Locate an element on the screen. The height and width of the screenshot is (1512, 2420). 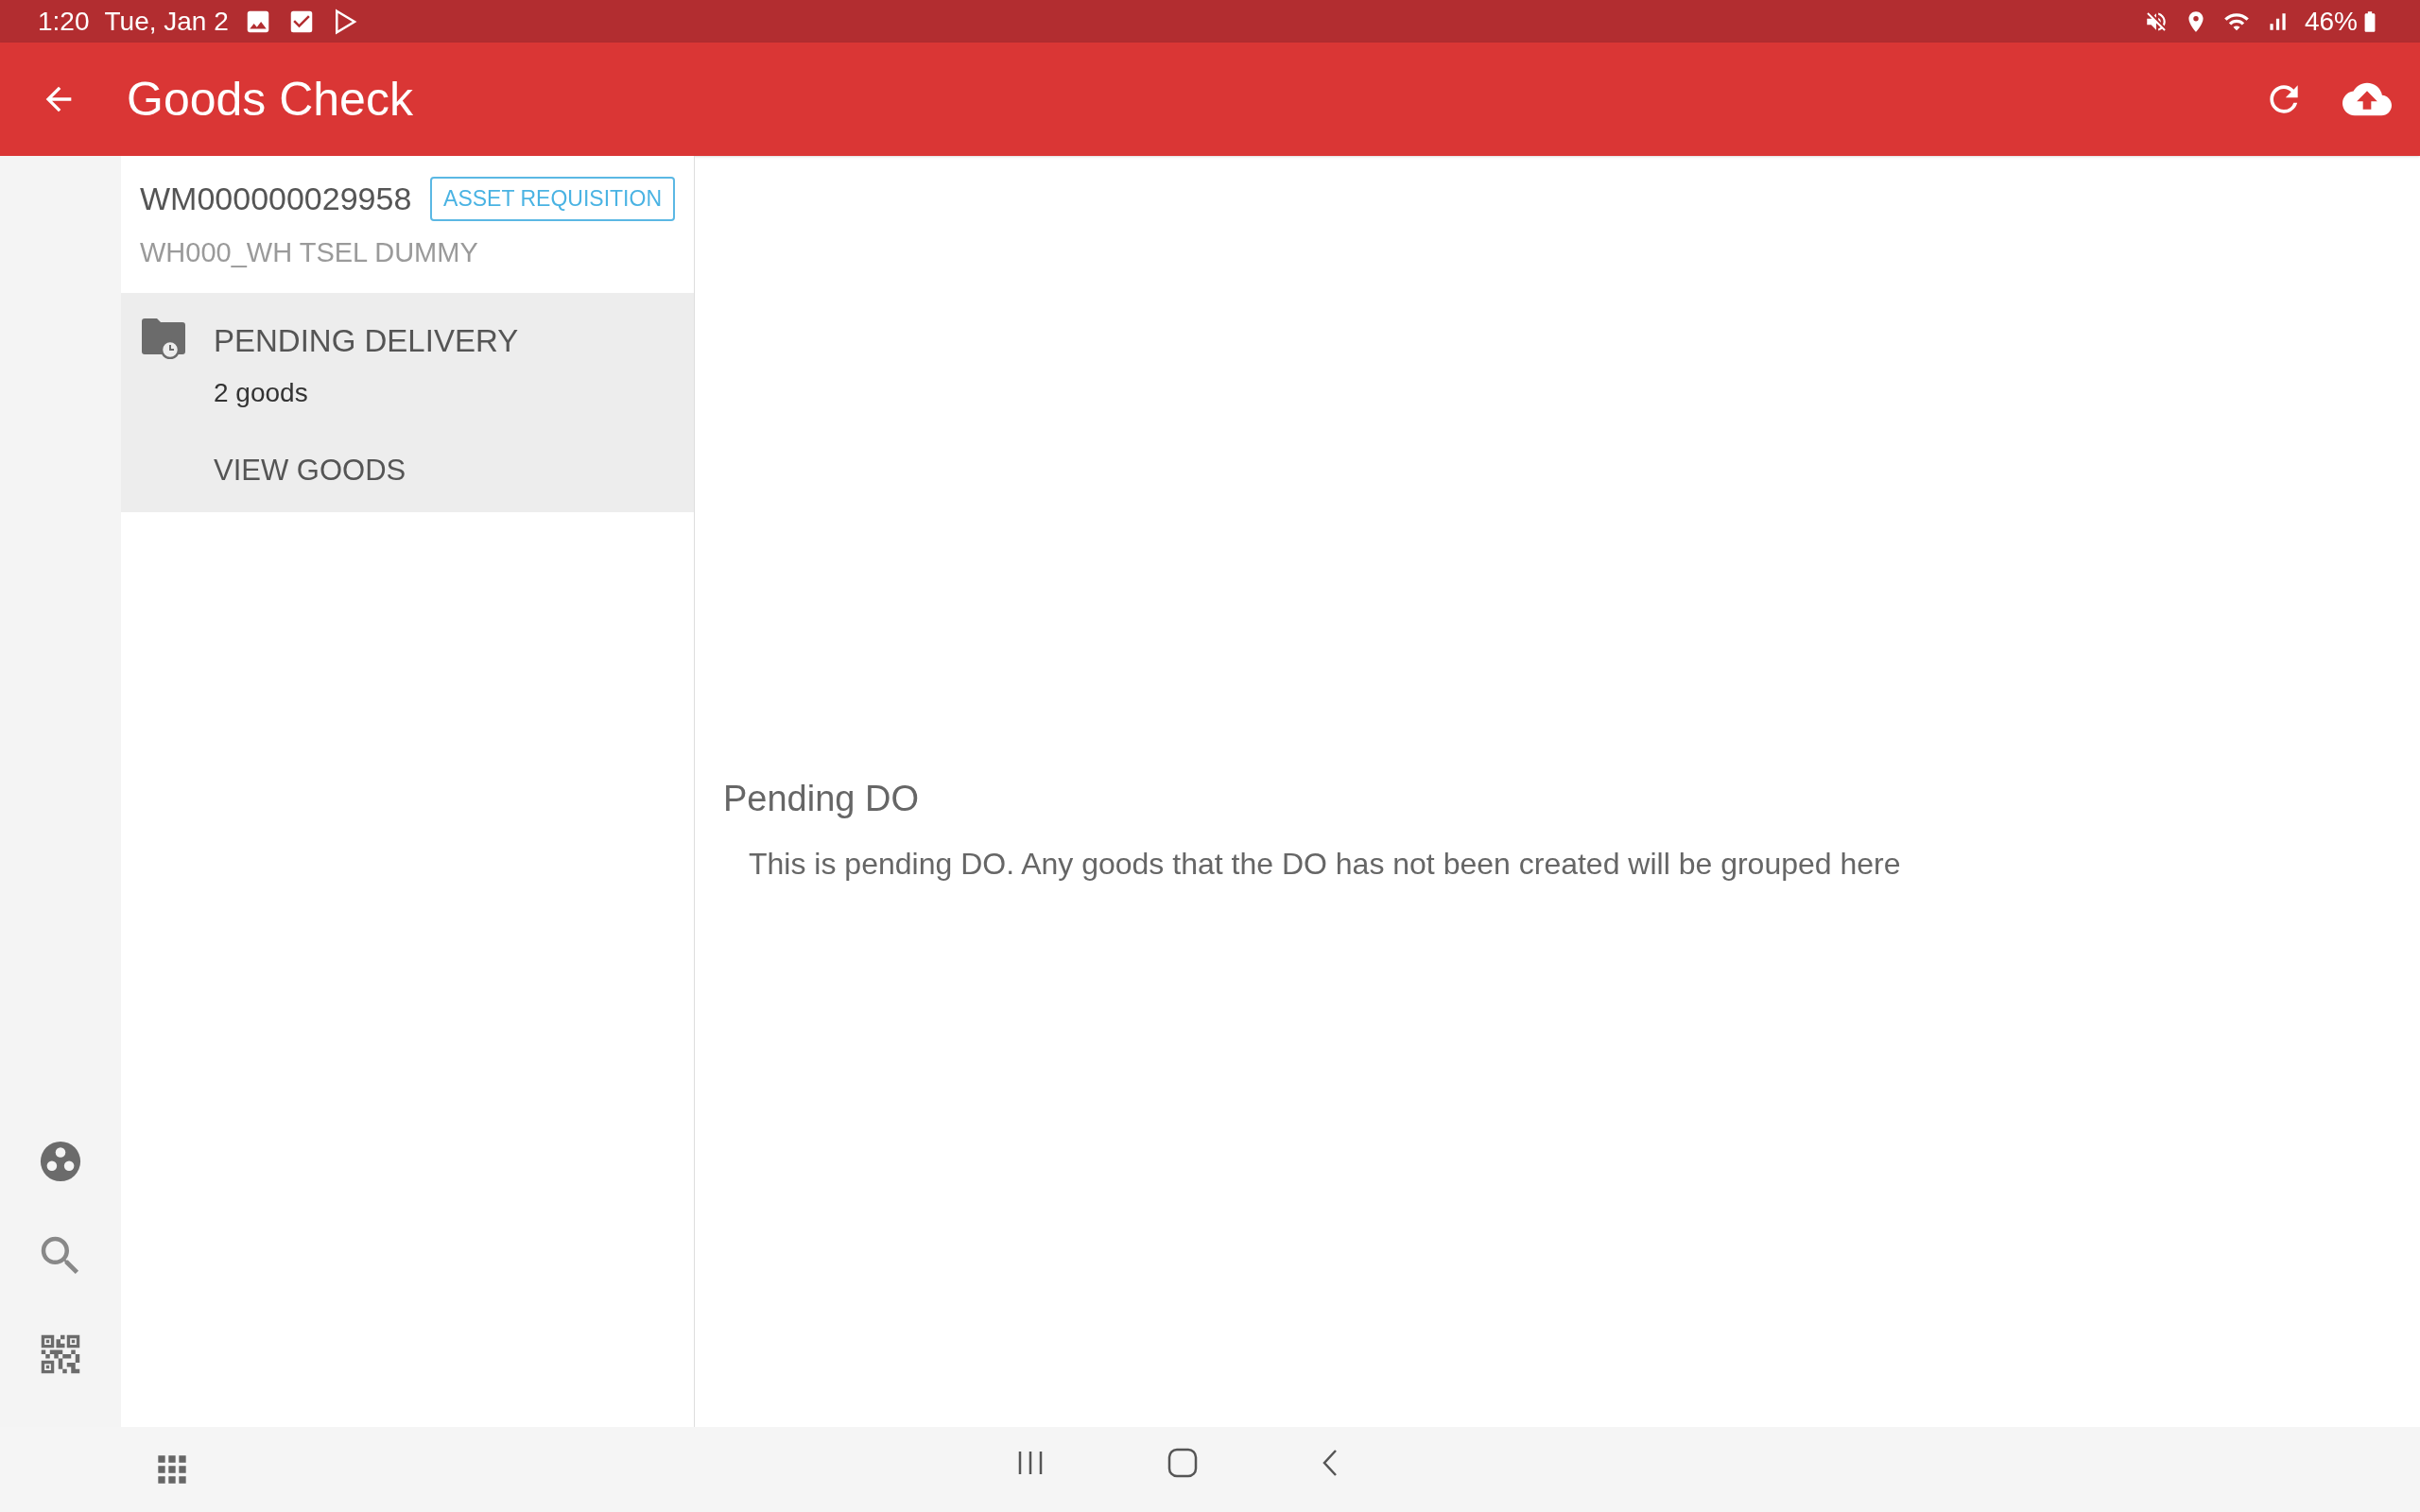
warehouse-name: WH000_WH TSEL DUMMY is located at coordinates (309, 252).